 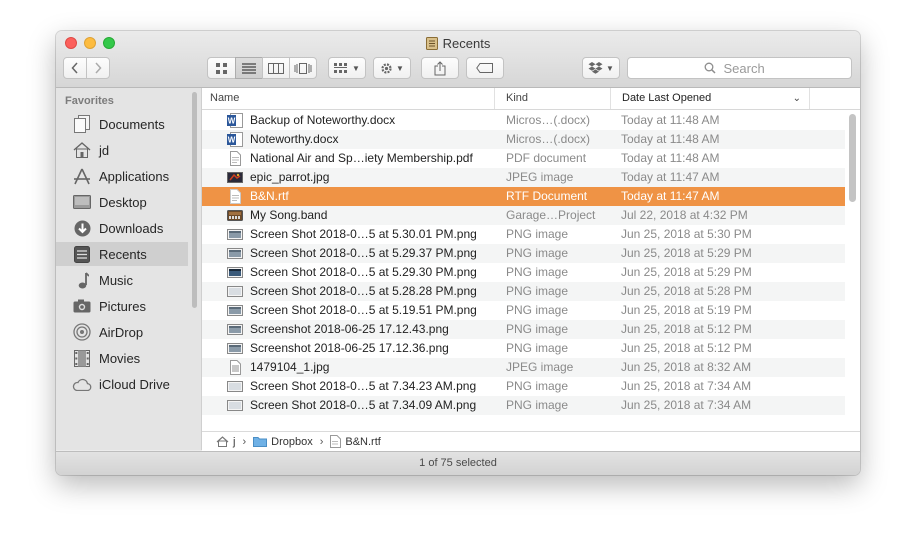 What do you see at coordinates (667, 98) in the screenshot?
I see `column-header-date-label: Date Last Opened` at bounding box center [667, 98].